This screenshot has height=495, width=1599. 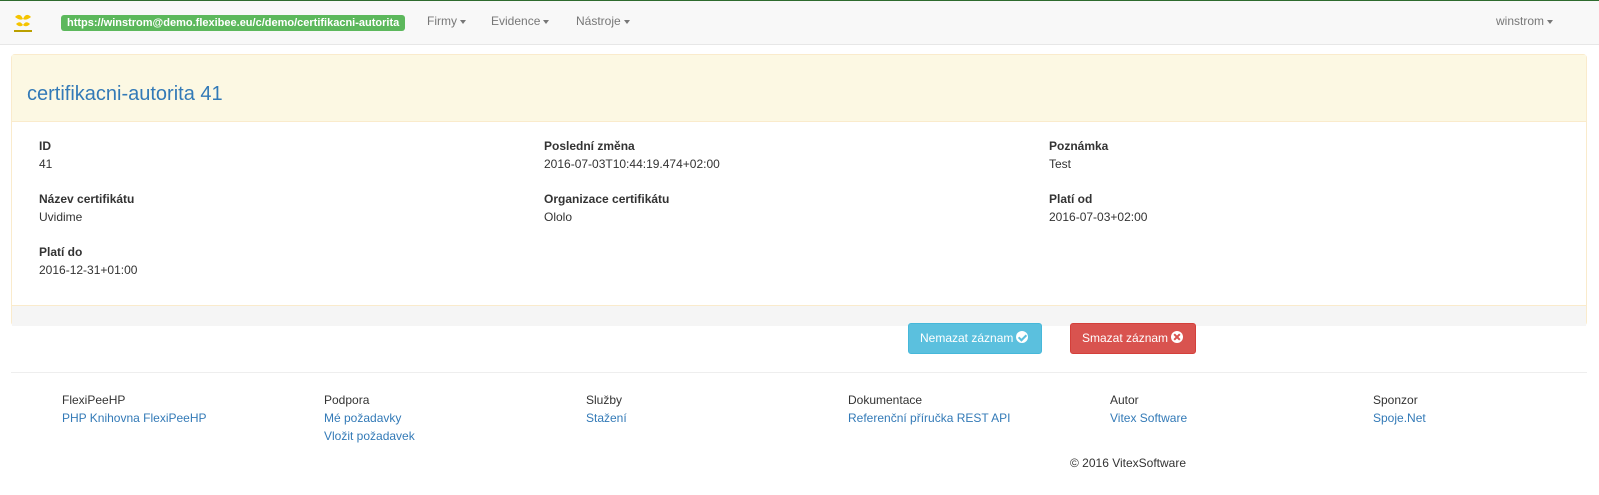 I want to click on field-value-last-change: 2016-07-03T10:44:19.474+02:00, so click(x=632, y=164).